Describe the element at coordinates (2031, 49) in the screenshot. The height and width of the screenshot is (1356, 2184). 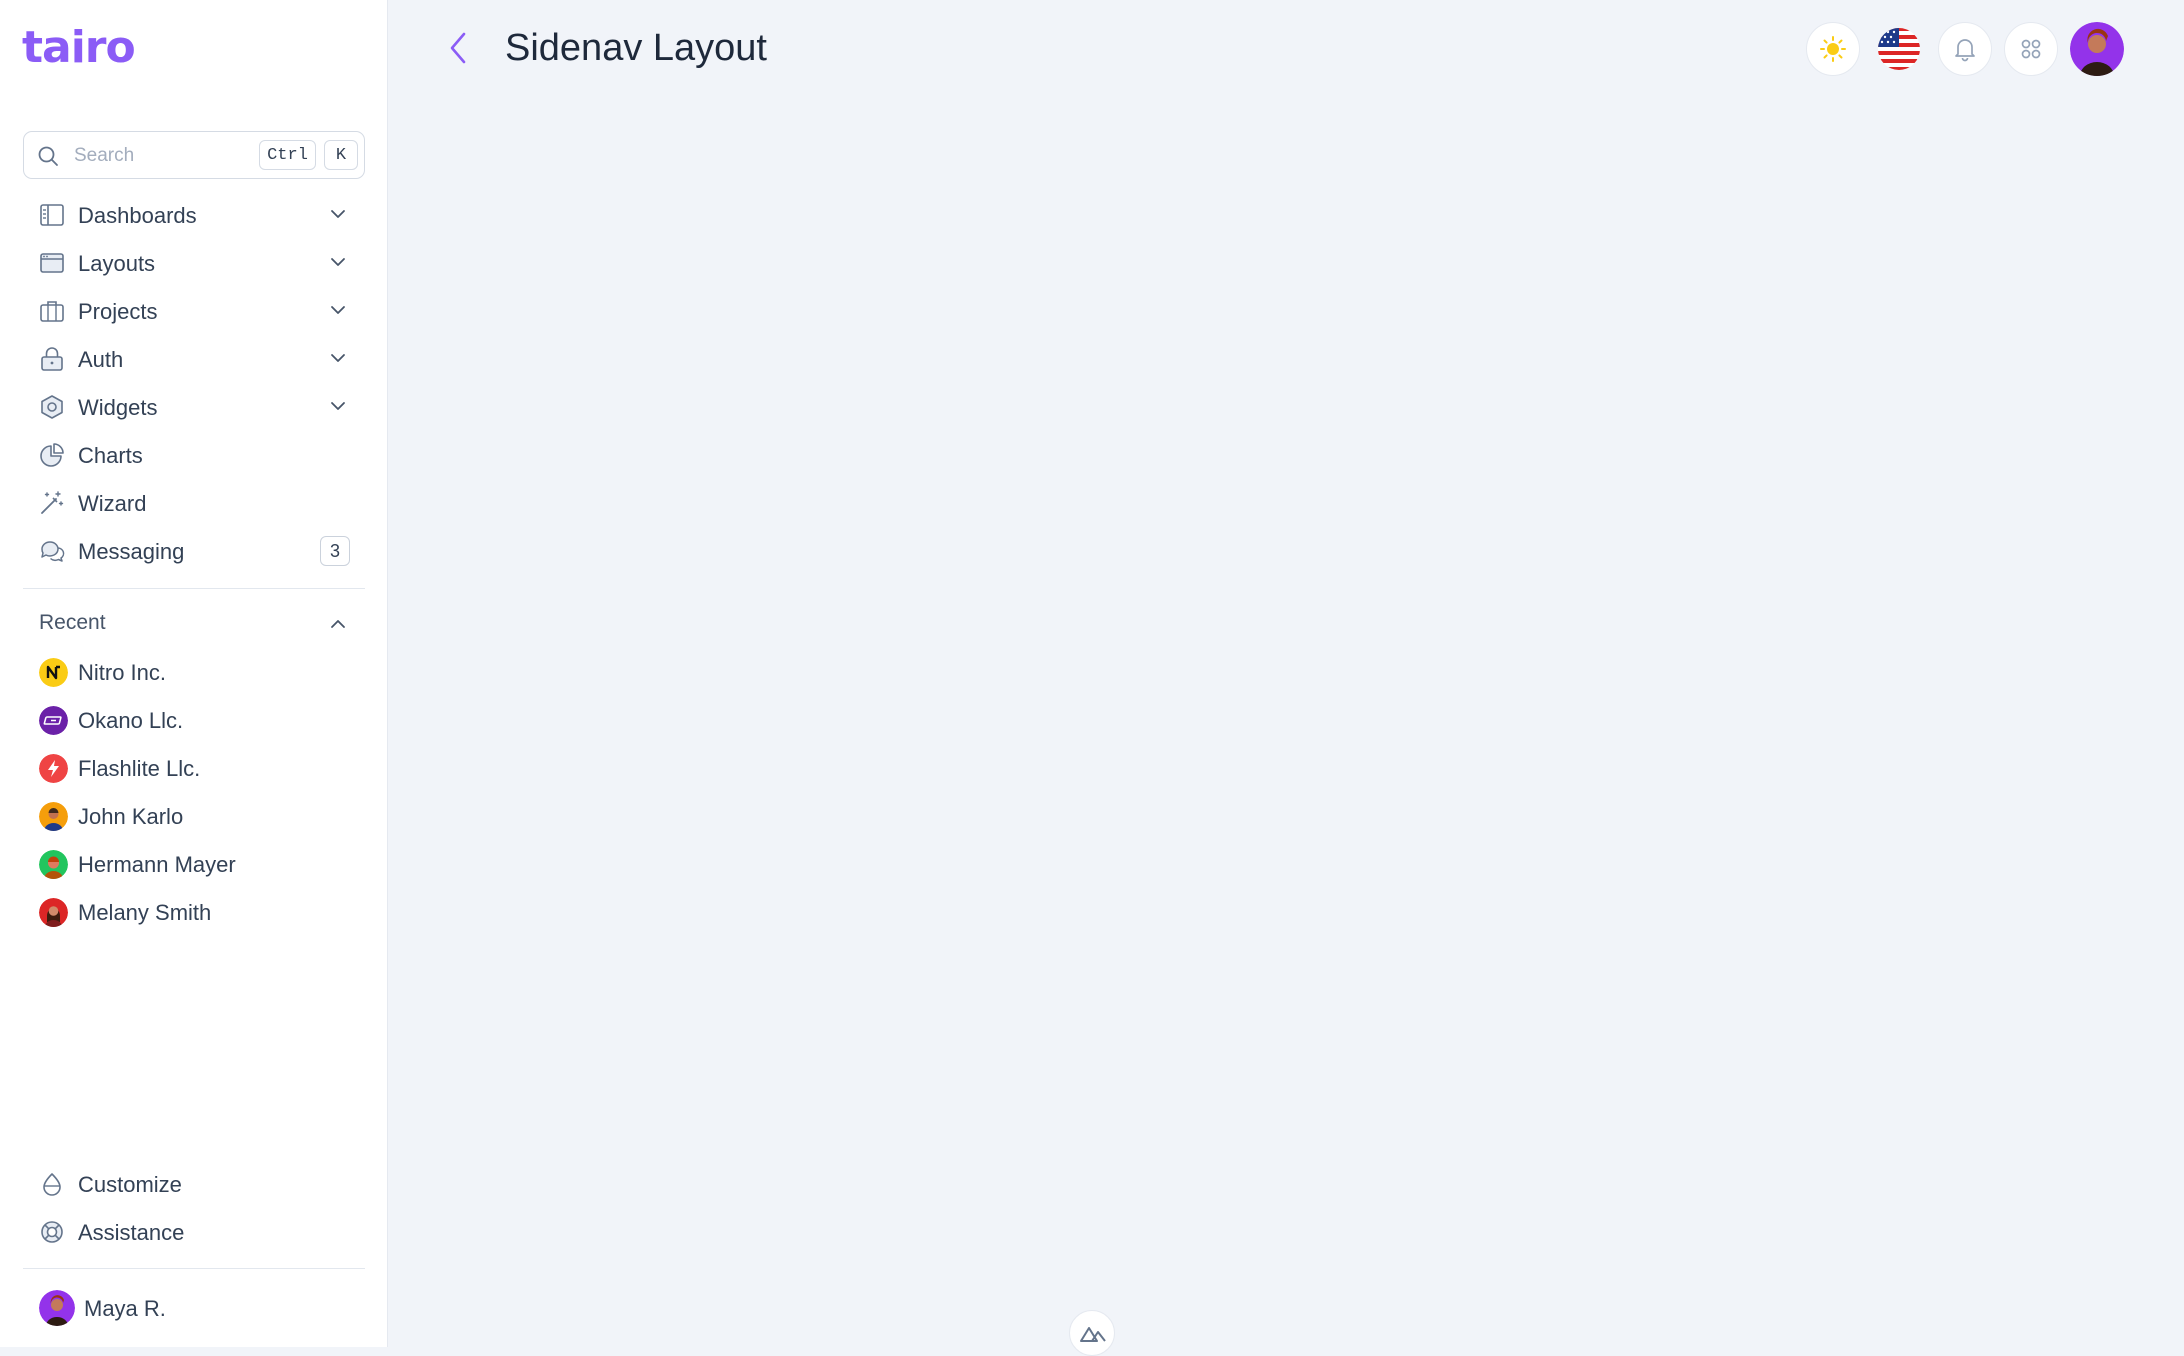
I see `apps-button` at that location.